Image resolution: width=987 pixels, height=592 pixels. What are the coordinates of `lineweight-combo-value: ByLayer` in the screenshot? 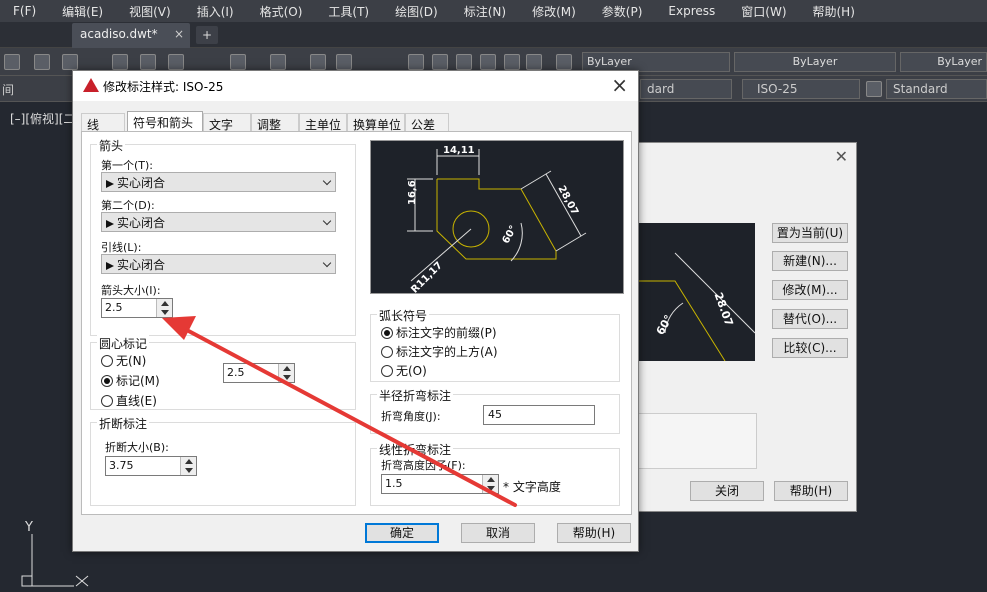 It's located at (959, 61).